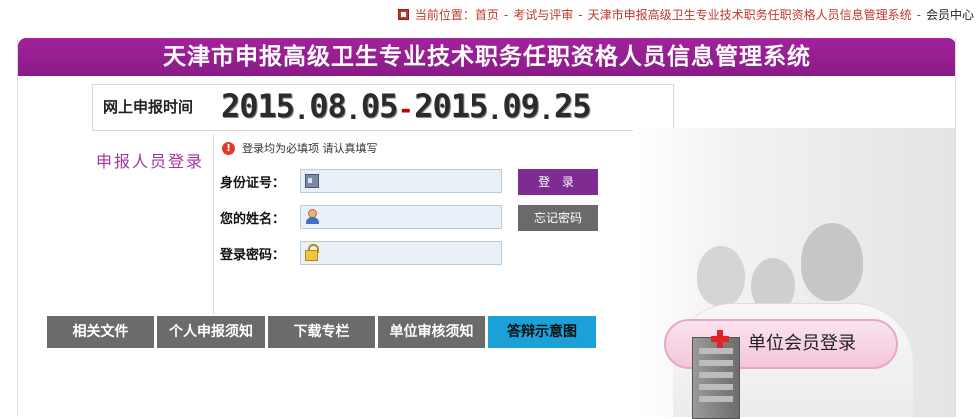  Describe the element at coordinates (720, 339) in the screenshot. I see `medical-cross-icon` at that location.